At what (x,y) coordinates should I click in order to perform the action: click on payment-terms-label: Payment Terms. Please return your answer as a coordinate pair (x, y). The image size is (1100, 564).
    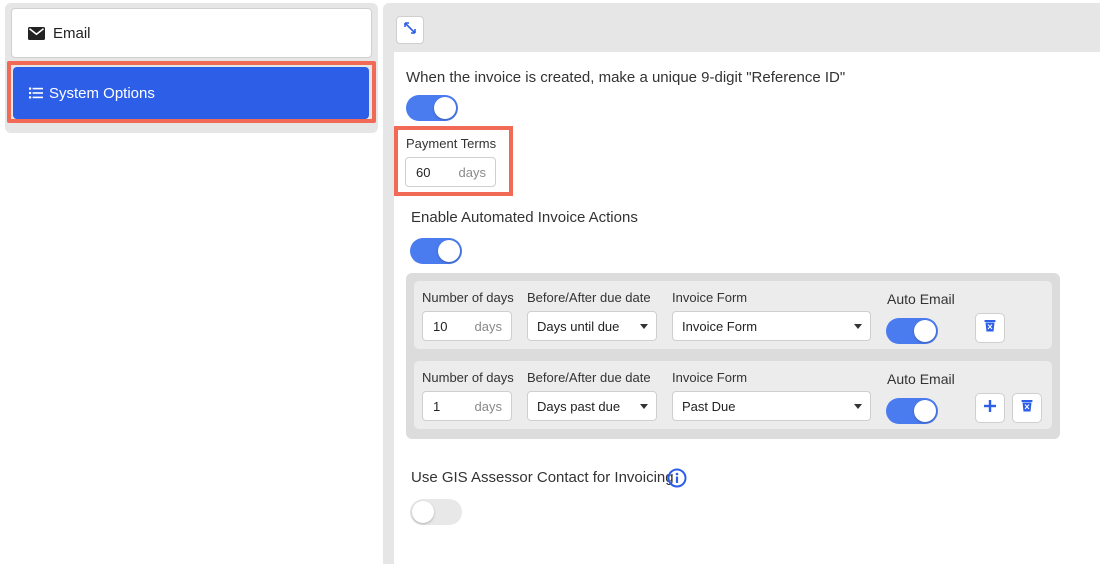
    Looking at the image, I should click on (451, 143).